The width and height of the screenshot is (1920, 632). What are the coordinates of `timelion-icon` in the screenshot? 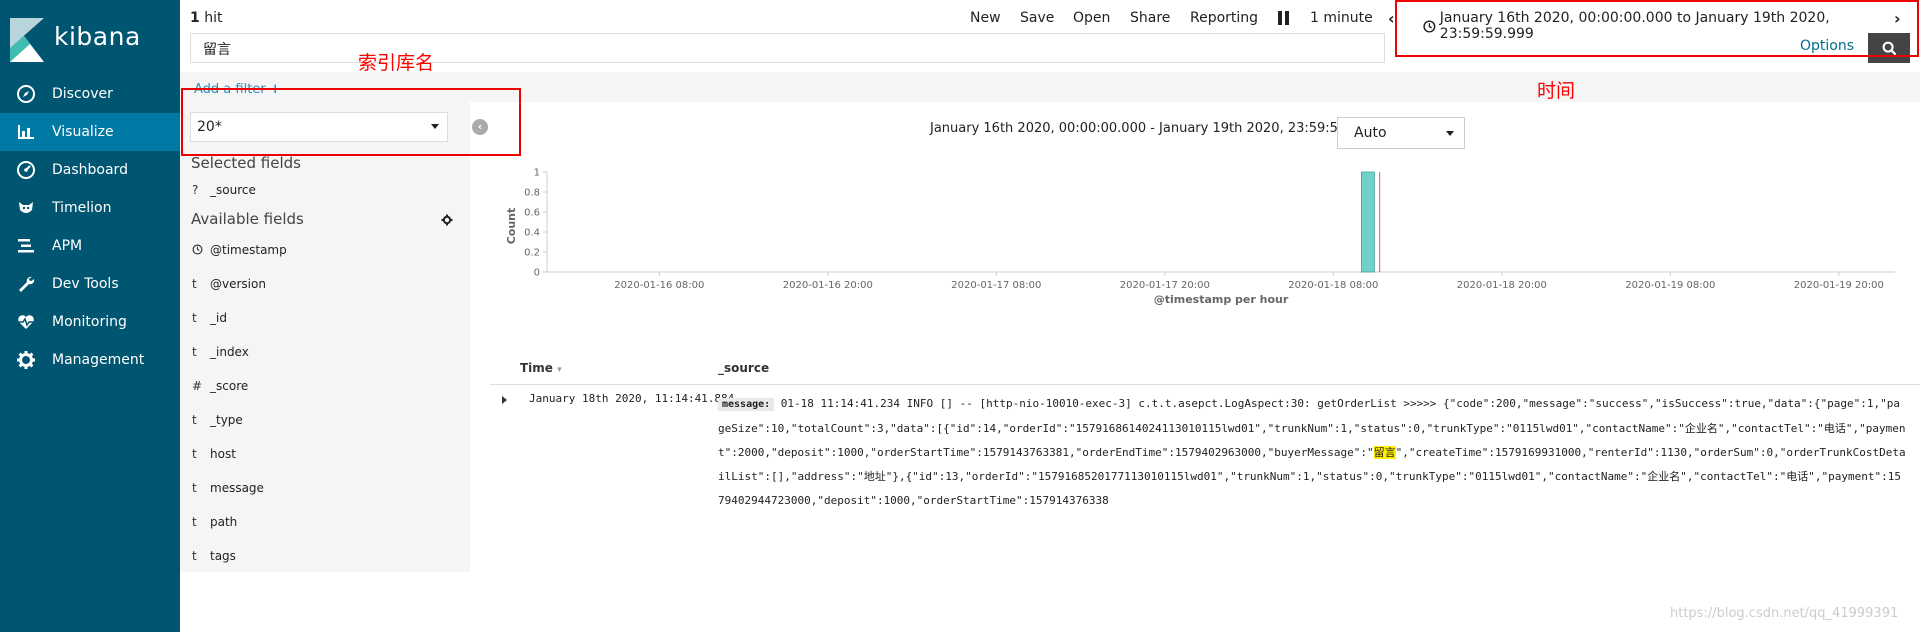 It's located at (26, 208).